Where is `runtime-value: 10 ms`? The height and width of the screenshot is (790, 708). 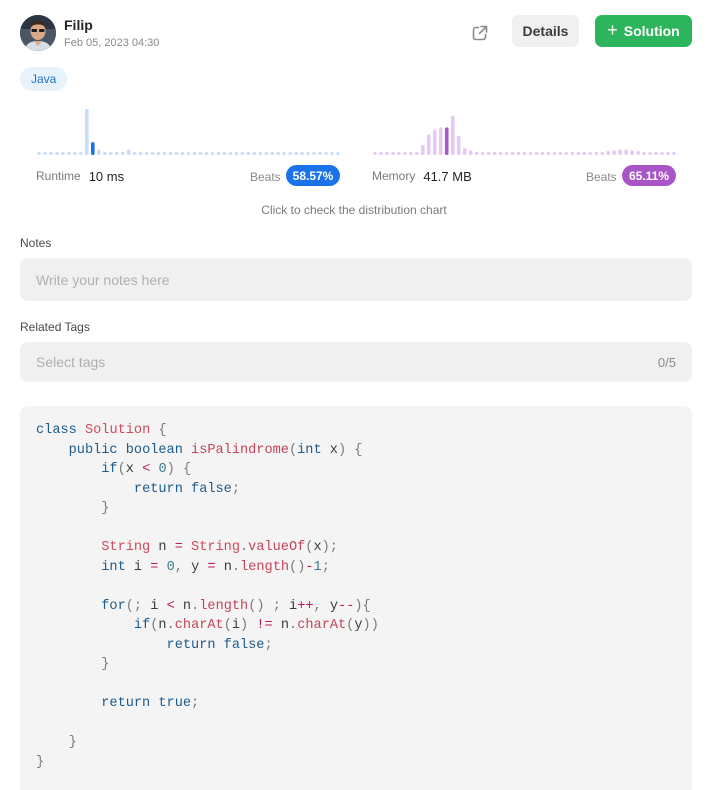
runtime-value: 10 ms is located at coordinates (106, 176).